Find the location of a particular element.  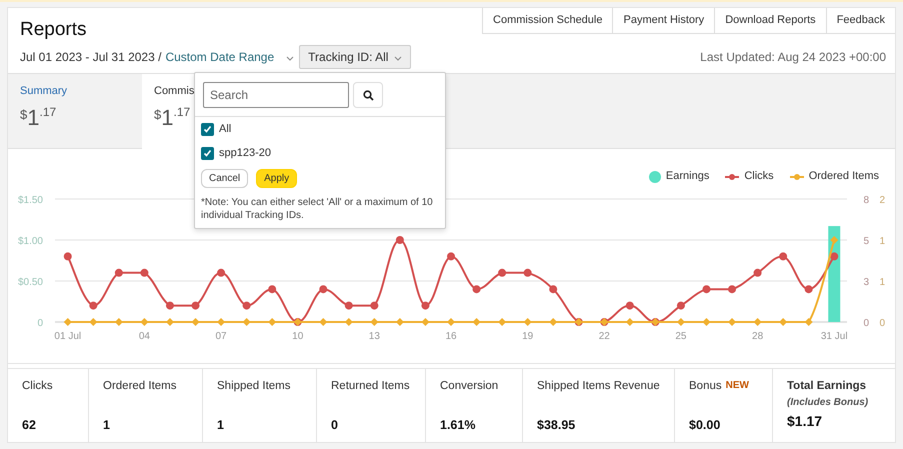

legend-label: Earnings is located at coordinates (688, 176).